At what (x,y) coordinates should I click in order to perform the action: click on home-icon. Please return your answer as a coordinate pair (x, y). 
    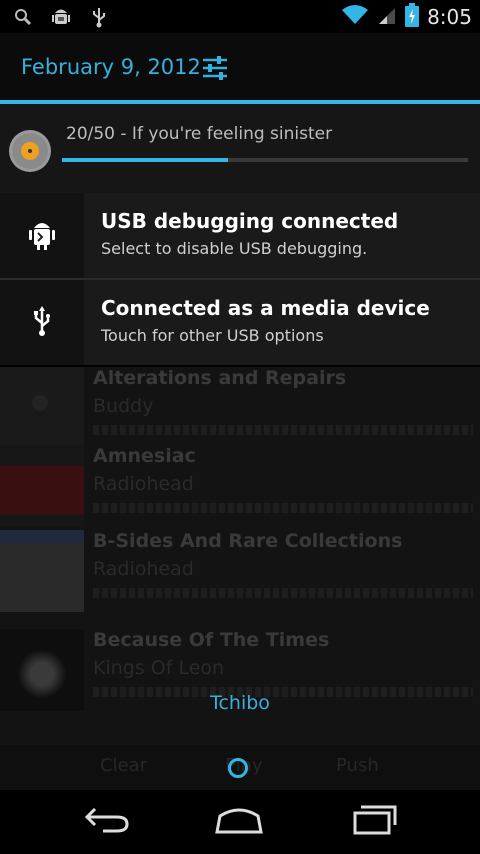
    Looking at the image, I should click on (239, 822).